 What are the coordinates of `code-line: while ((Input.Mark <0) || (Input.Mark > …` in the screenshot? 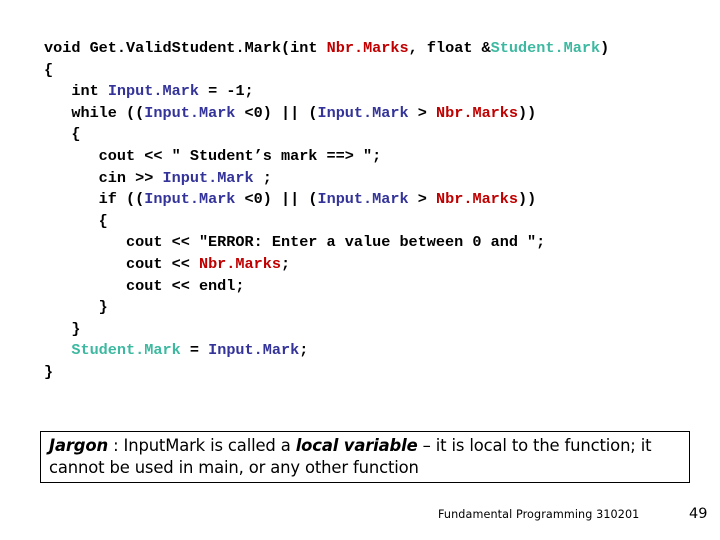 It's located at (374, 114).